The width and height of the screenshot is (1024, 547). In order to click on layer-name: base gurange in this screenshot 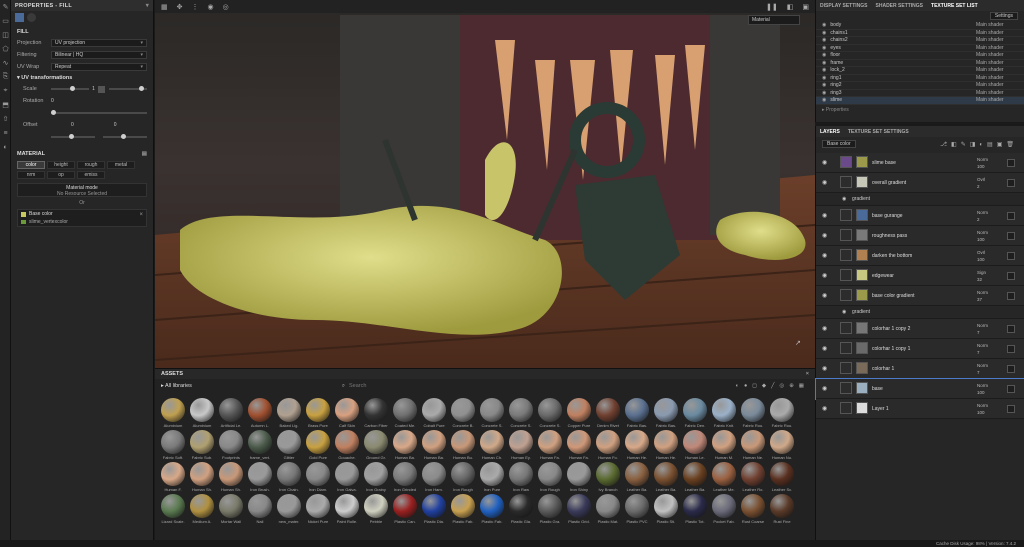, I will do `click(887, 216)`.